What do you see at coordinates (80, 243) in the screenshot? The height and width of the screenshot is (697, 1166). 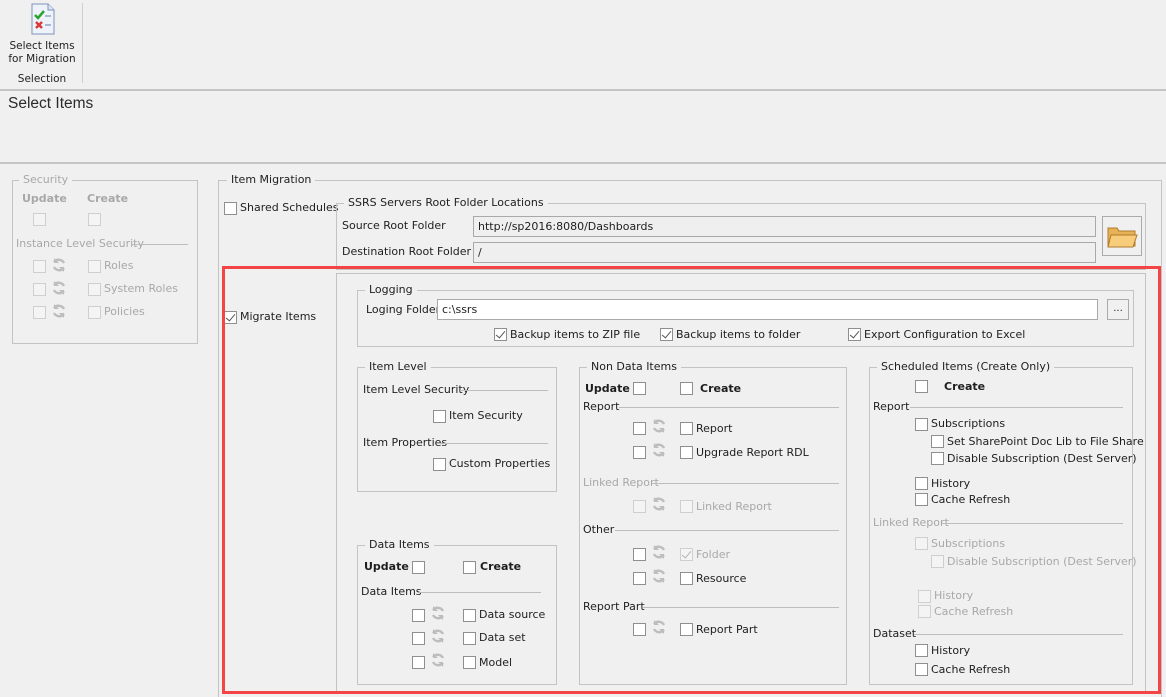 I see `instance-level-security-label: Instance Level Security` at bounding box center [80, 243].